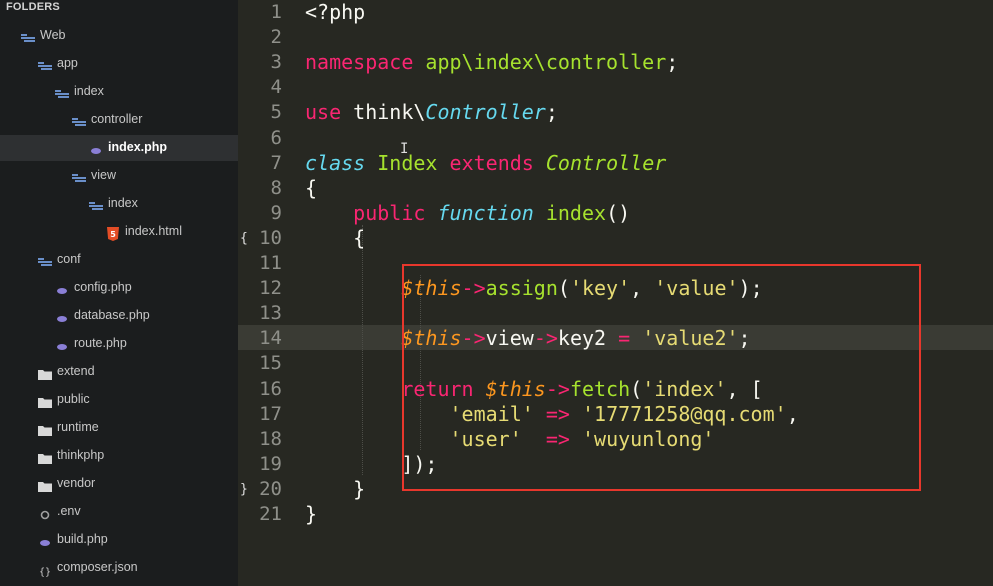  Describe the element at coordinates (323, 112) in the screenshot. I see `code-token: use` at that location.